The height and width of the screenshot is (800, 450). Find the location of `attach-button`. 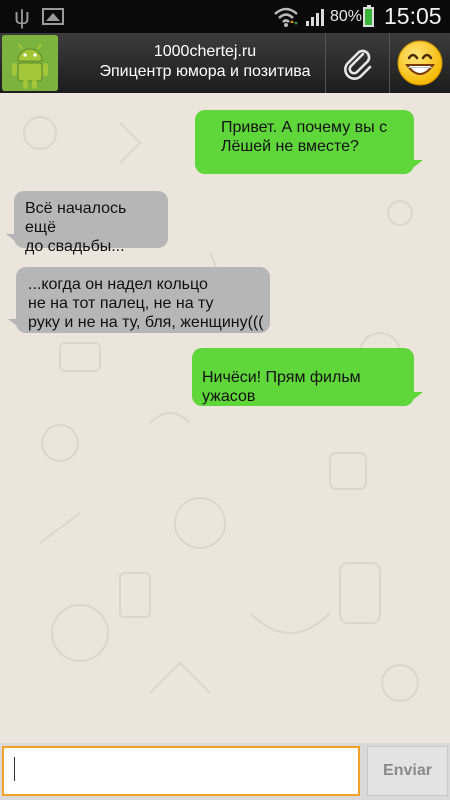

attach-button is located at coordinates (357, 63).